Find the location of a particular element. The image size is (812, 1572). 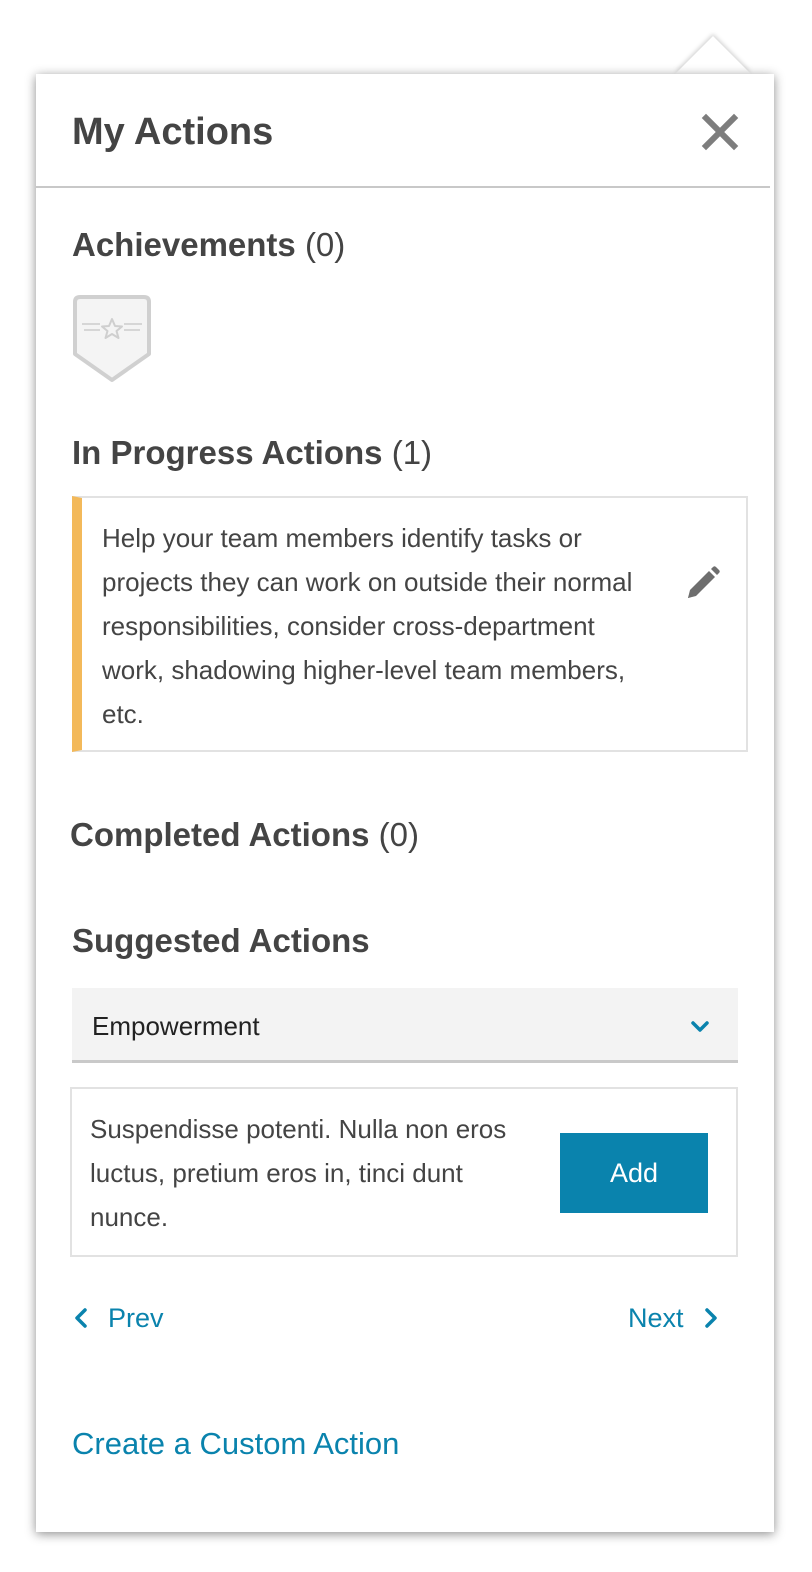

achievements-count: (0) is located at coordinates (325, 244).